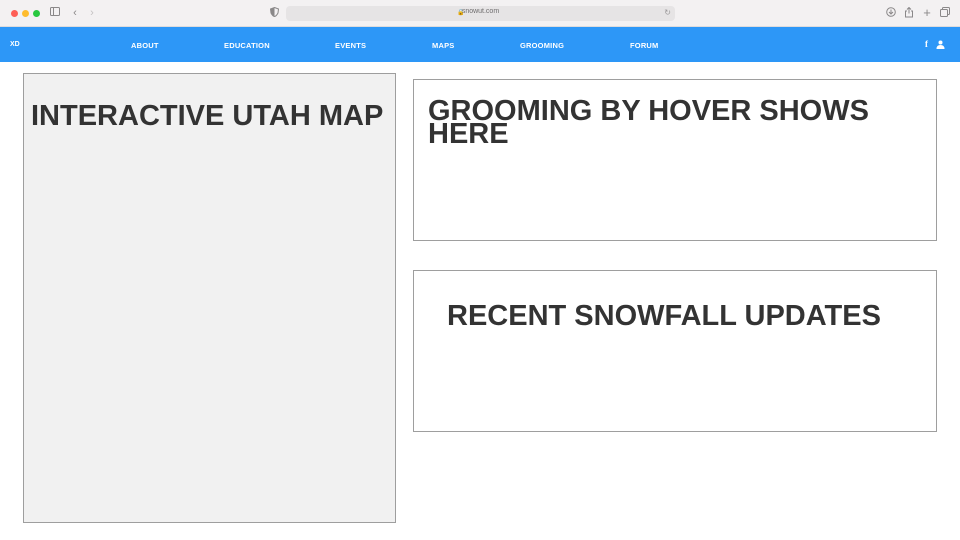  I want to click on minimize-window-button, so click(25, 13).